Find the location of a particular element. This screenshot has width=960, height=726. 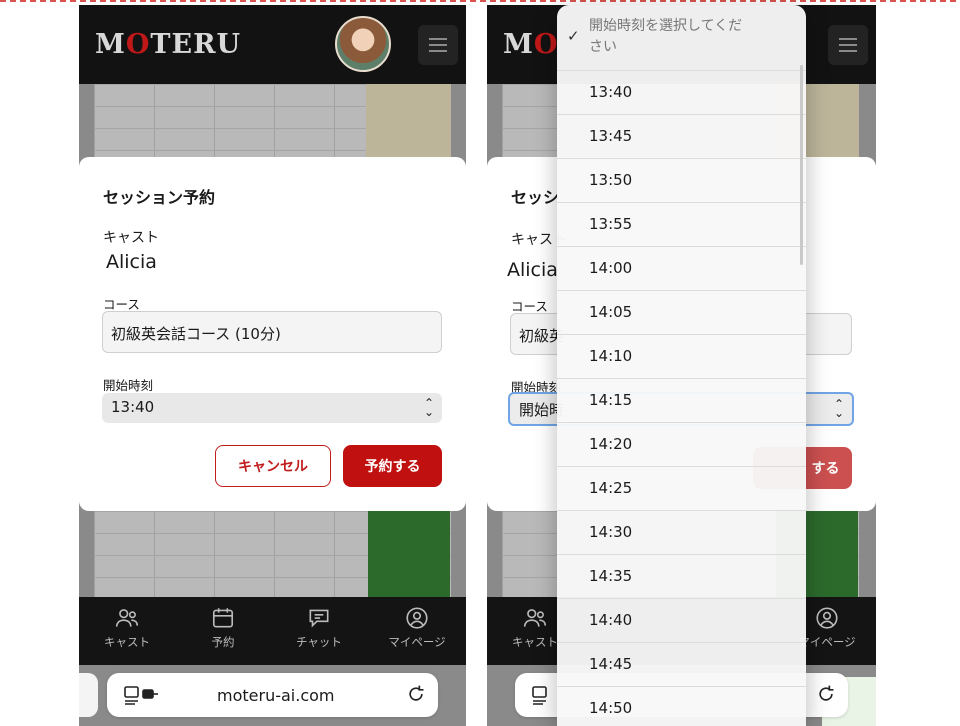

dropdown-option: 14:05 is located at coordinates (681, 313).